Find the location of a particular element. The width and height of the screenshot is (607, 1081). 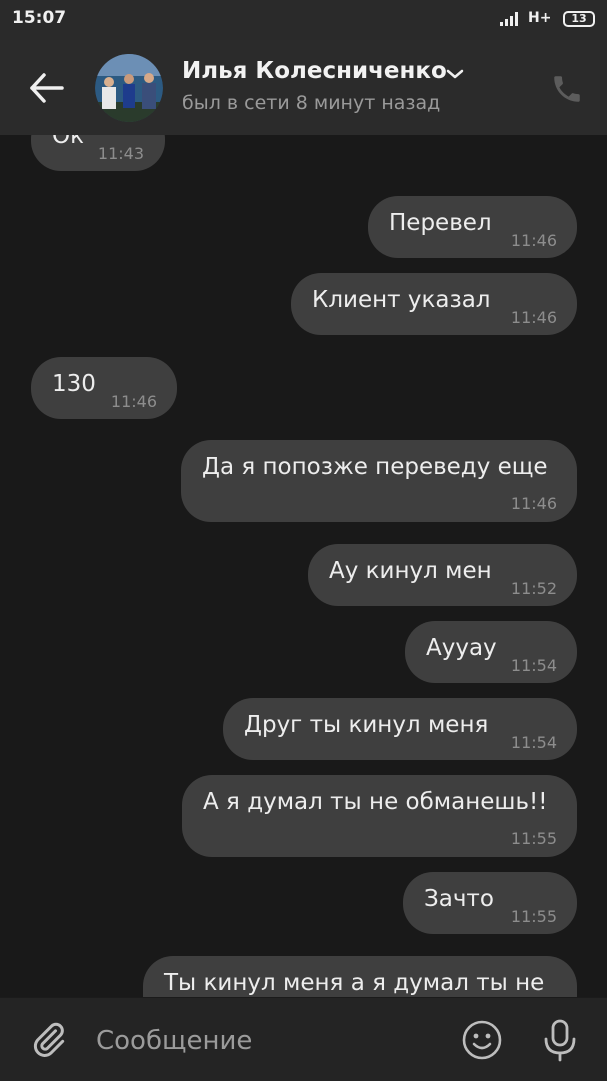

message-text: Клиент указал is located at coordinates (401, 300).